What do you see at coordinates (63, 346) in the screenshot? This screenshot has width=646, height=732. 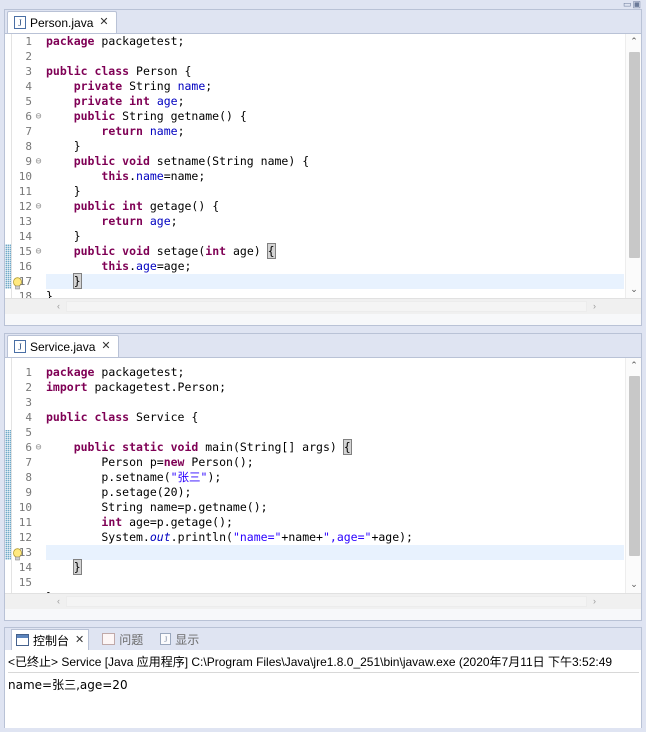 I see `tab-service-java: J Service.java ✕` at bounding box center [63, 346].